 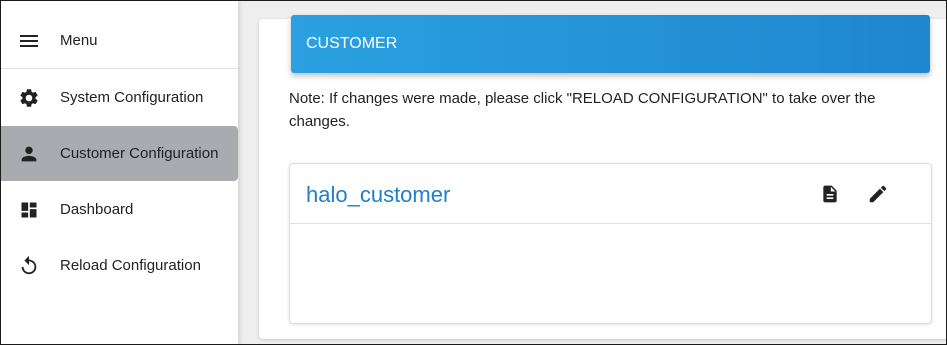 What do you see at coordinates (610, 194) in the screenshot?
I see `customer-card-header: halo_customer` at bounding box center [610, 194].